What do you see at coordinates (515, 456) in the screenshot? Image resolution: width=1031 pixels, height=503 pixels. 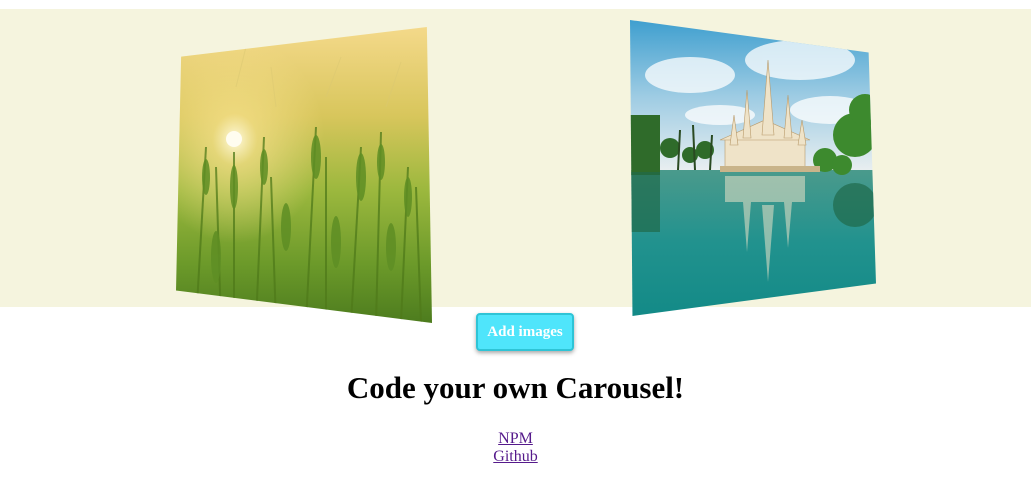 I see `github-link: Github` at bounding box center [515, 456].